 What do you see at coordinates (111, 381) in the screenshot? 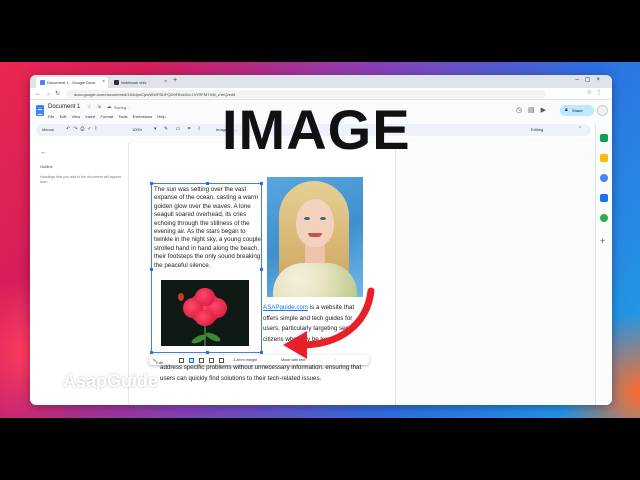
I see `brand-name: AsapGuide` at bounding box center [111, 381].